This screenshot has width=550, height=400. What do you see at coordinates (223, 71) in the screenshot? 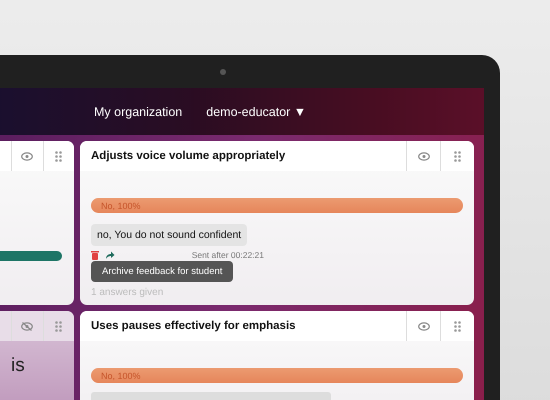
I see `camera-icon` at bounding box center [223, 71].